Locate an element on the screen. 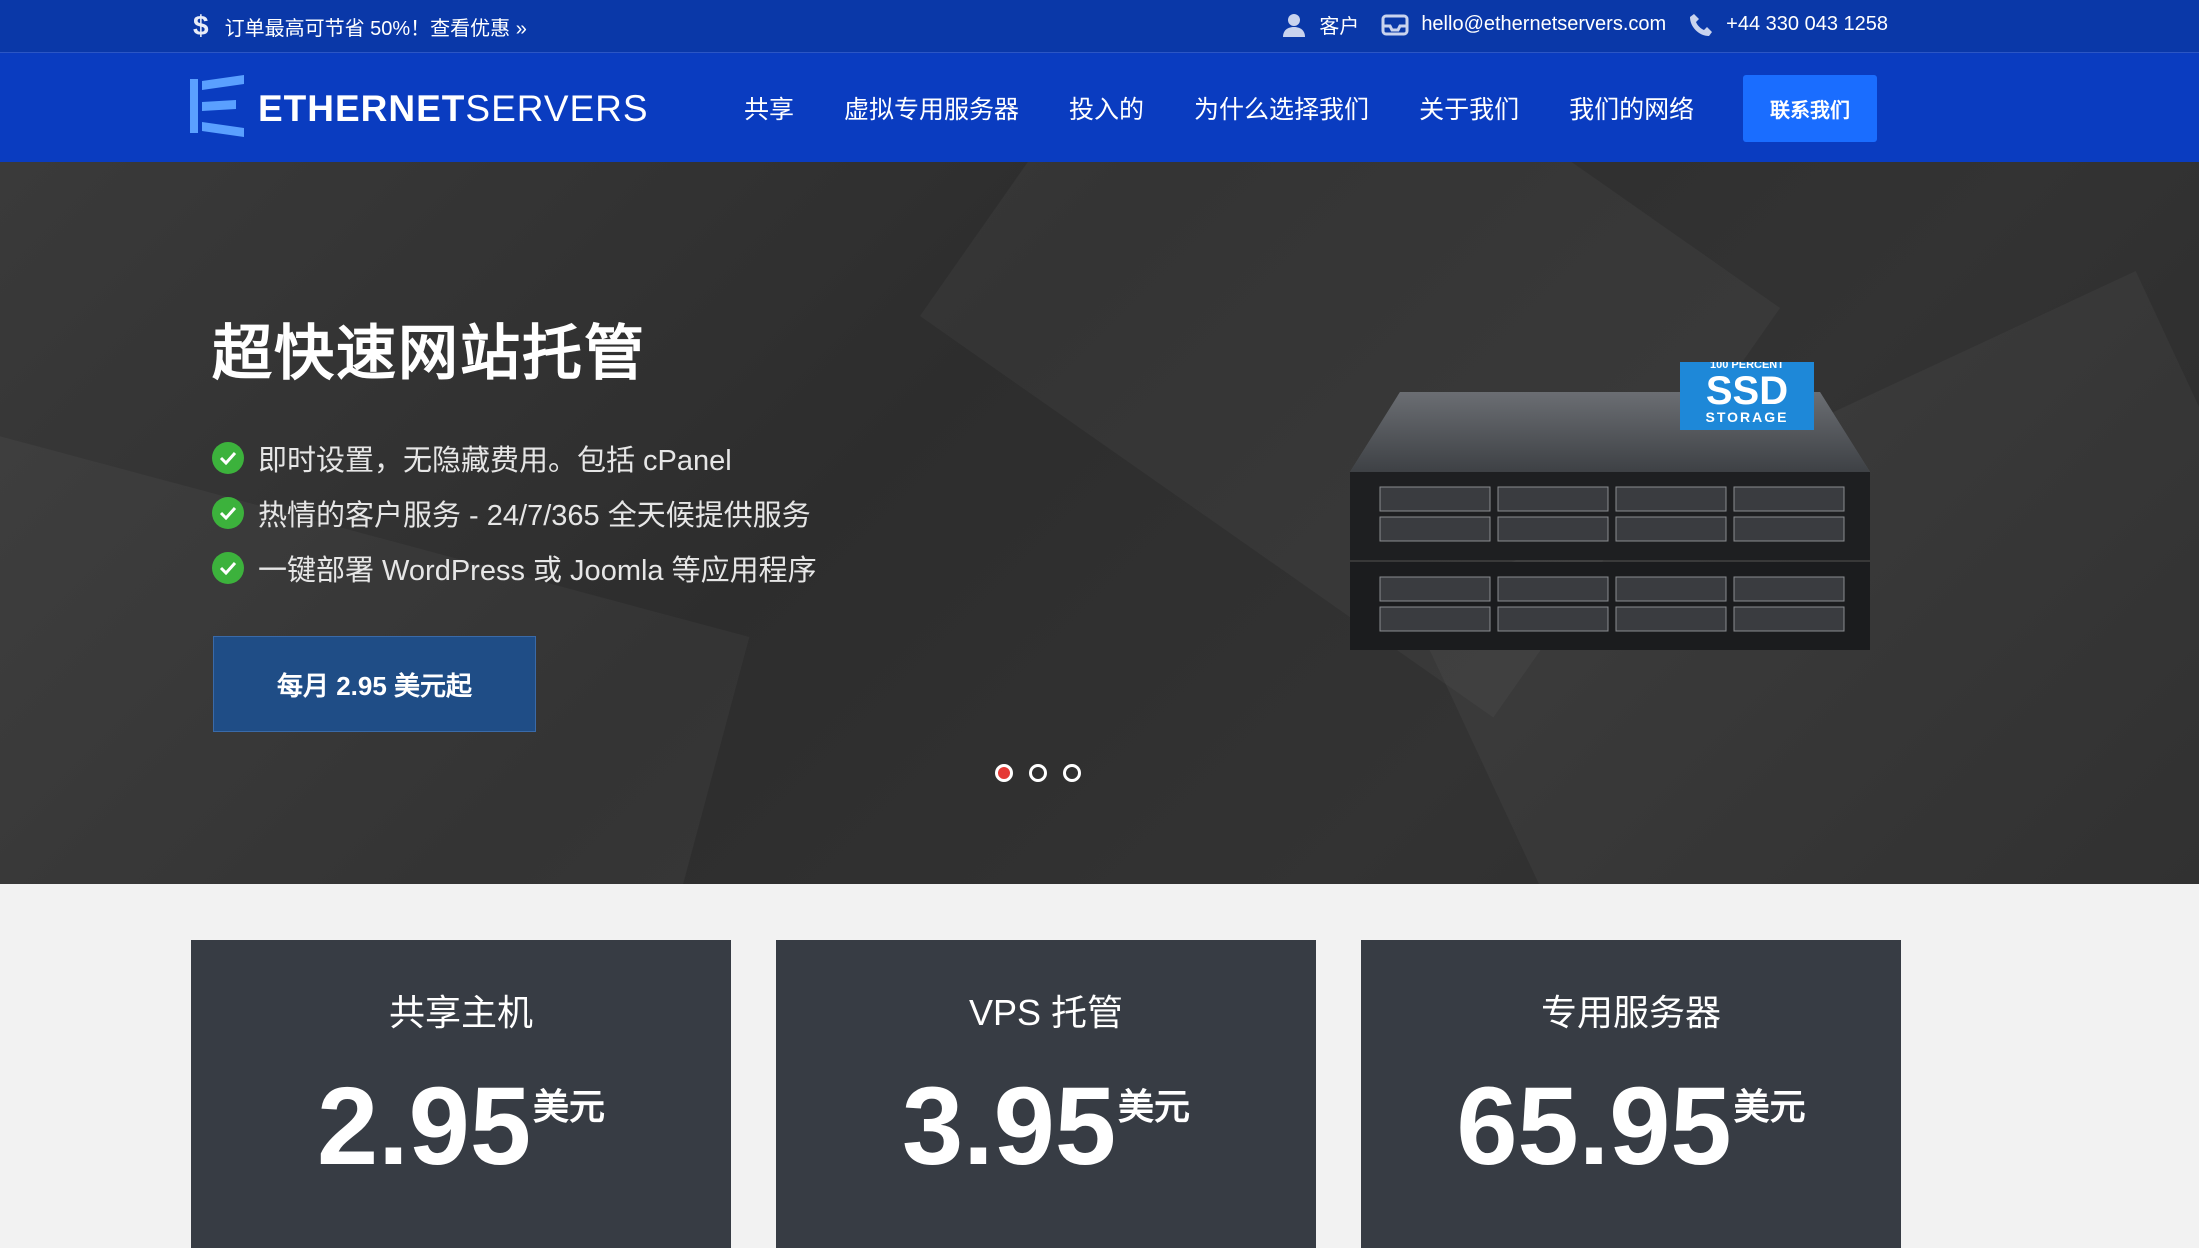 The height and width of the screenshot is (1248, 2199). logo: ETHERNETSERVERS is located at coordinates (419, 108).